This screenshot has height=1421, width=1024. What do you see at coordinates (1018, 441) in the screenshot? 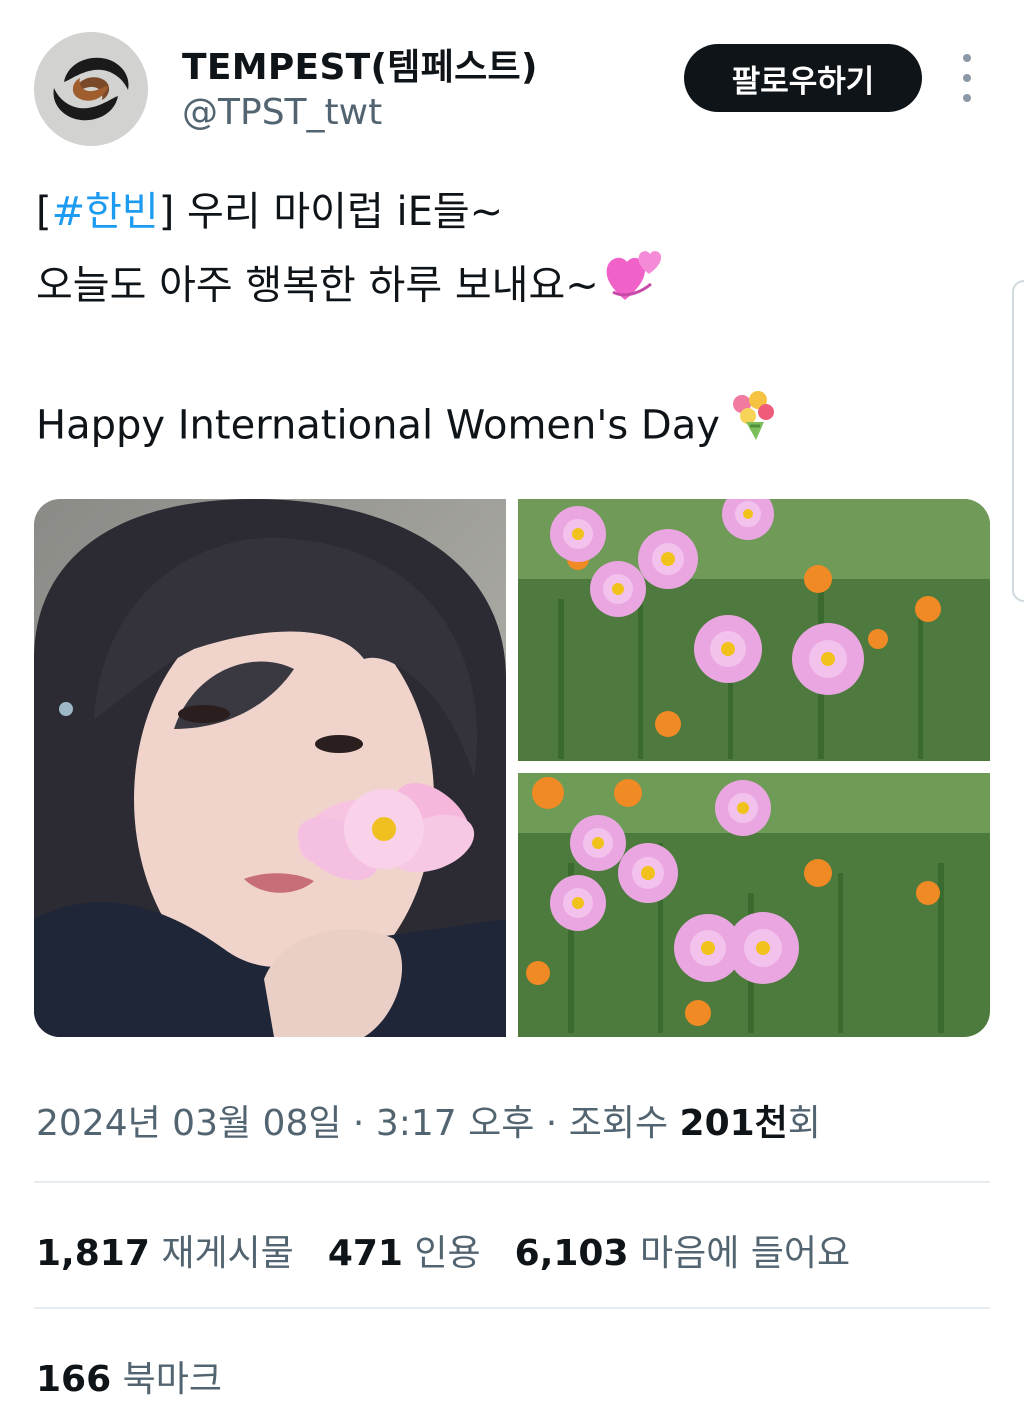
I see `scrollbar-handle` at bounding box center [1018, 441].